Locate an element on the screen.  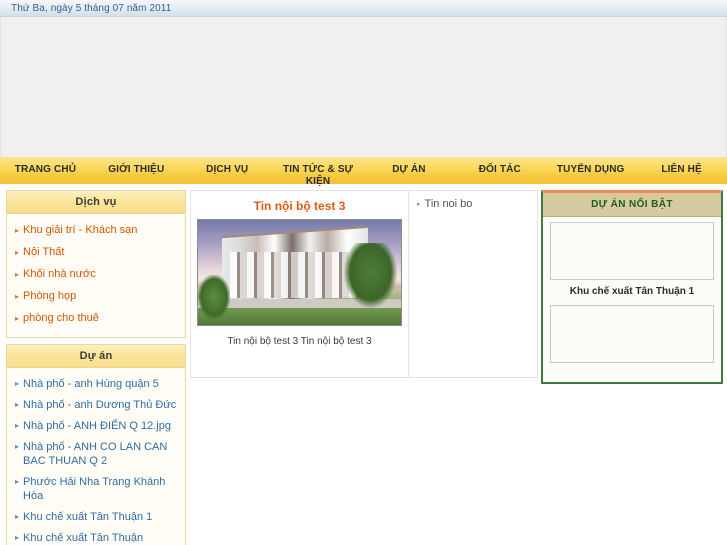
featured-project-caption: Khu chế xuất Tân Thuận 1 is located at coordinates (632, 291).